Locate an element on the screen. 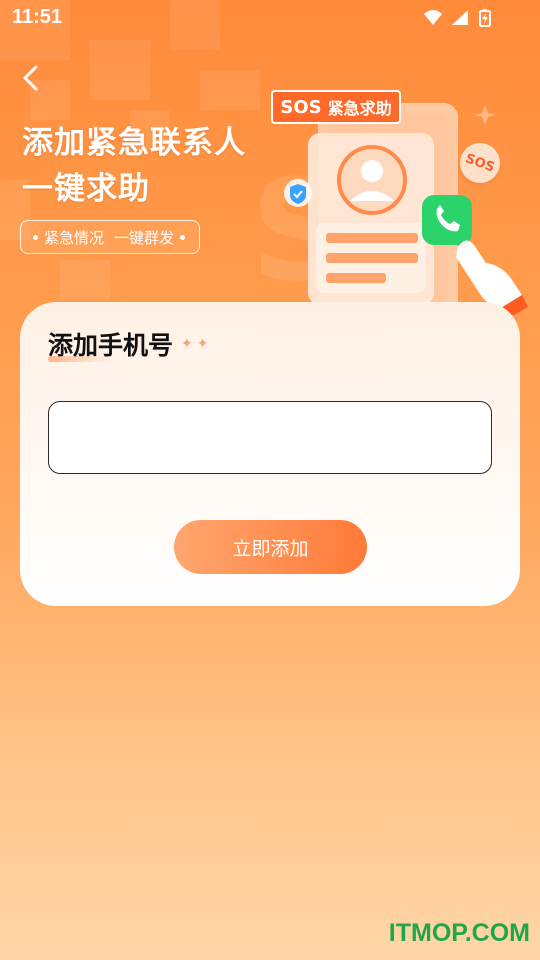 This screenshot has height=960, width=540. shield-check-icon is located at coordinates (298, 193).